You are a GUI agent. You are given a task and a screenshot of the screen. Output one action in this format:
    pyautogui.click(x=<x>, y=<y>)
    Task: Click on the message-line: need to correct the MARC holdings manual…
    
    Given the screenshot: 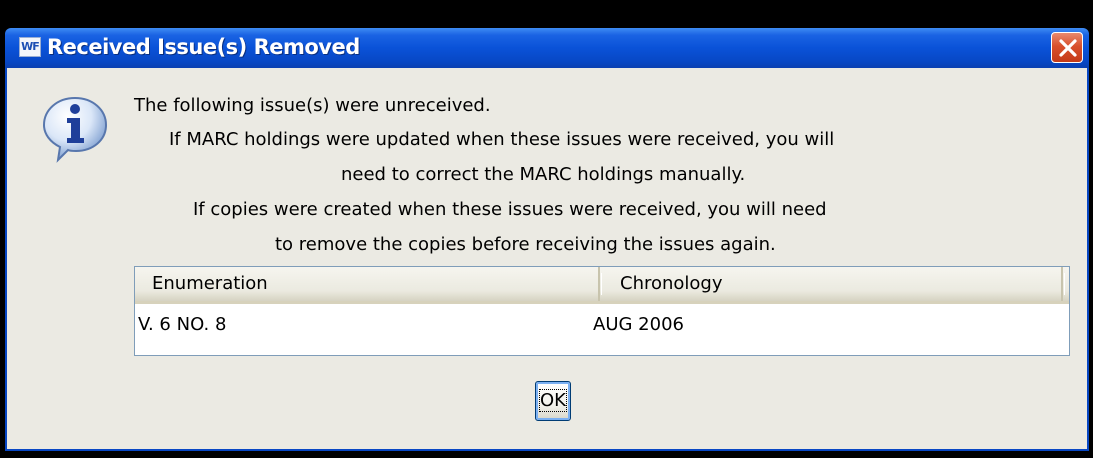 What is the action you would take?
    pyautogui.click(x=543, y=174)
    